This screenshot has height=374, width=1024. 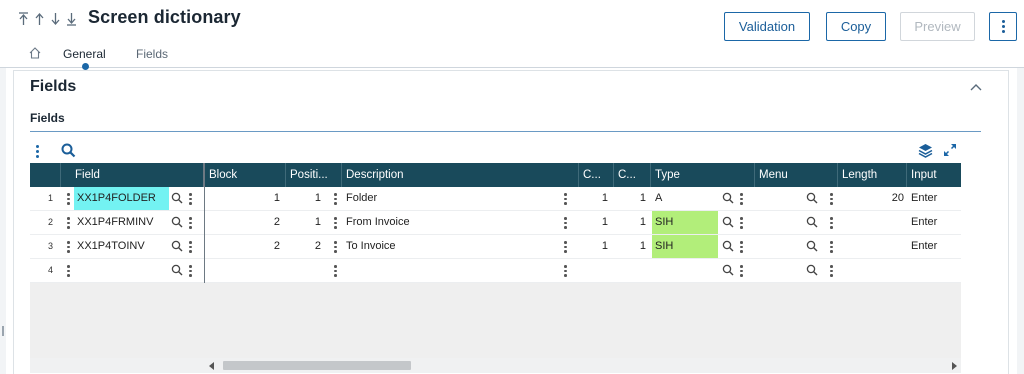 What do you see at coordinates (35, 53) in the screenshot?
I see `home-icon` at bounding box center [35, 53].